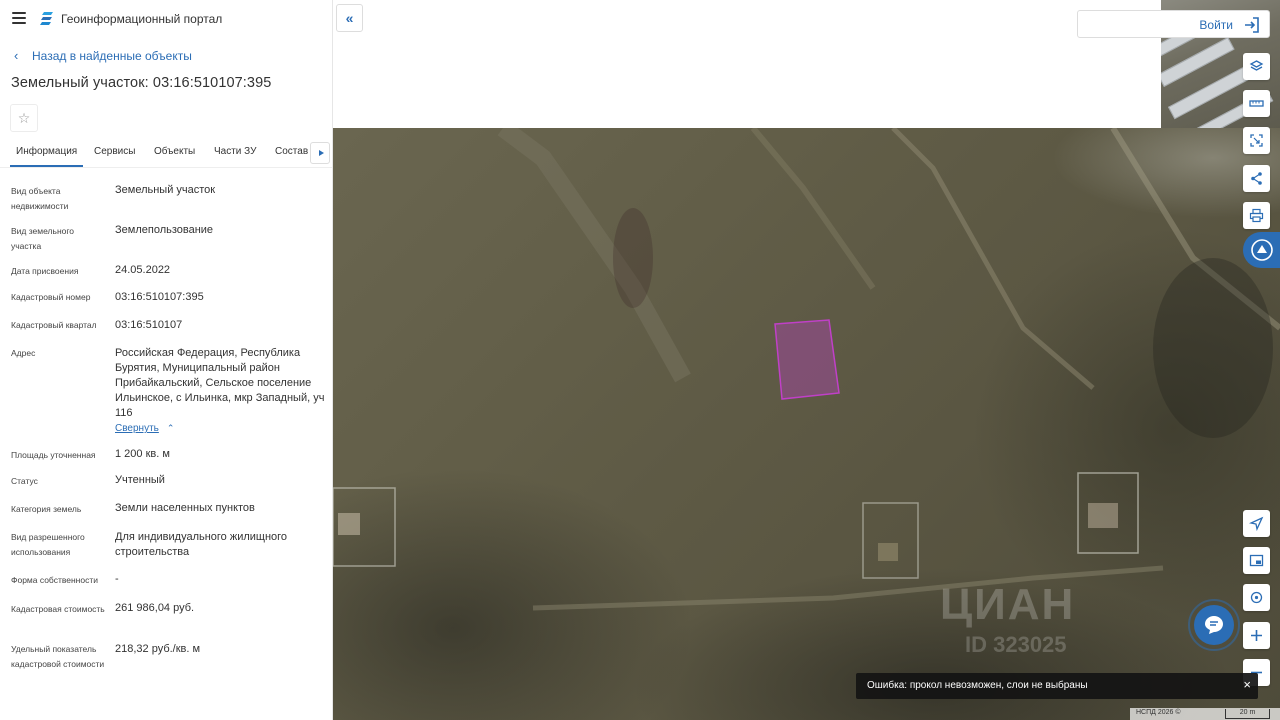 This screenshot has height=720, width=1280. I want to click on assistant-icon, so click(1261, 250).